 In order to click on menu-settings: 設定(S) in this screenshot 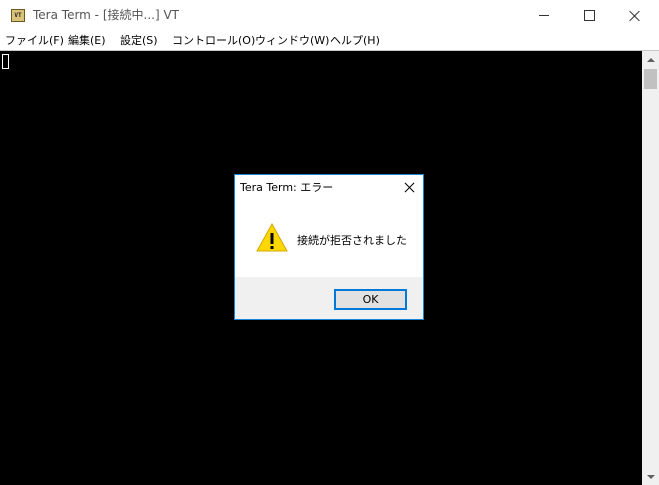, I will do `click(139, 41)`.